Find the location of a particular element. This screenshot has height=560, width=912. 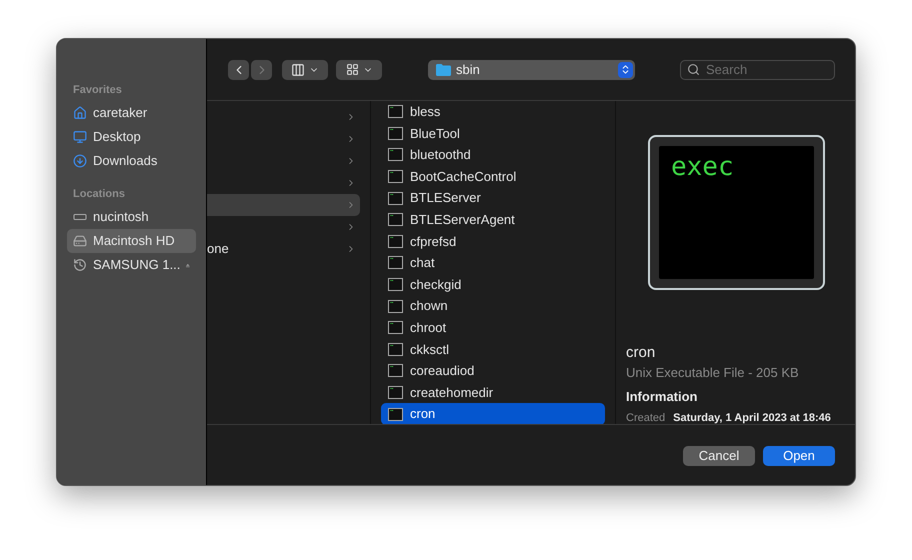

folder-icon is located at coordinates (443, 70).